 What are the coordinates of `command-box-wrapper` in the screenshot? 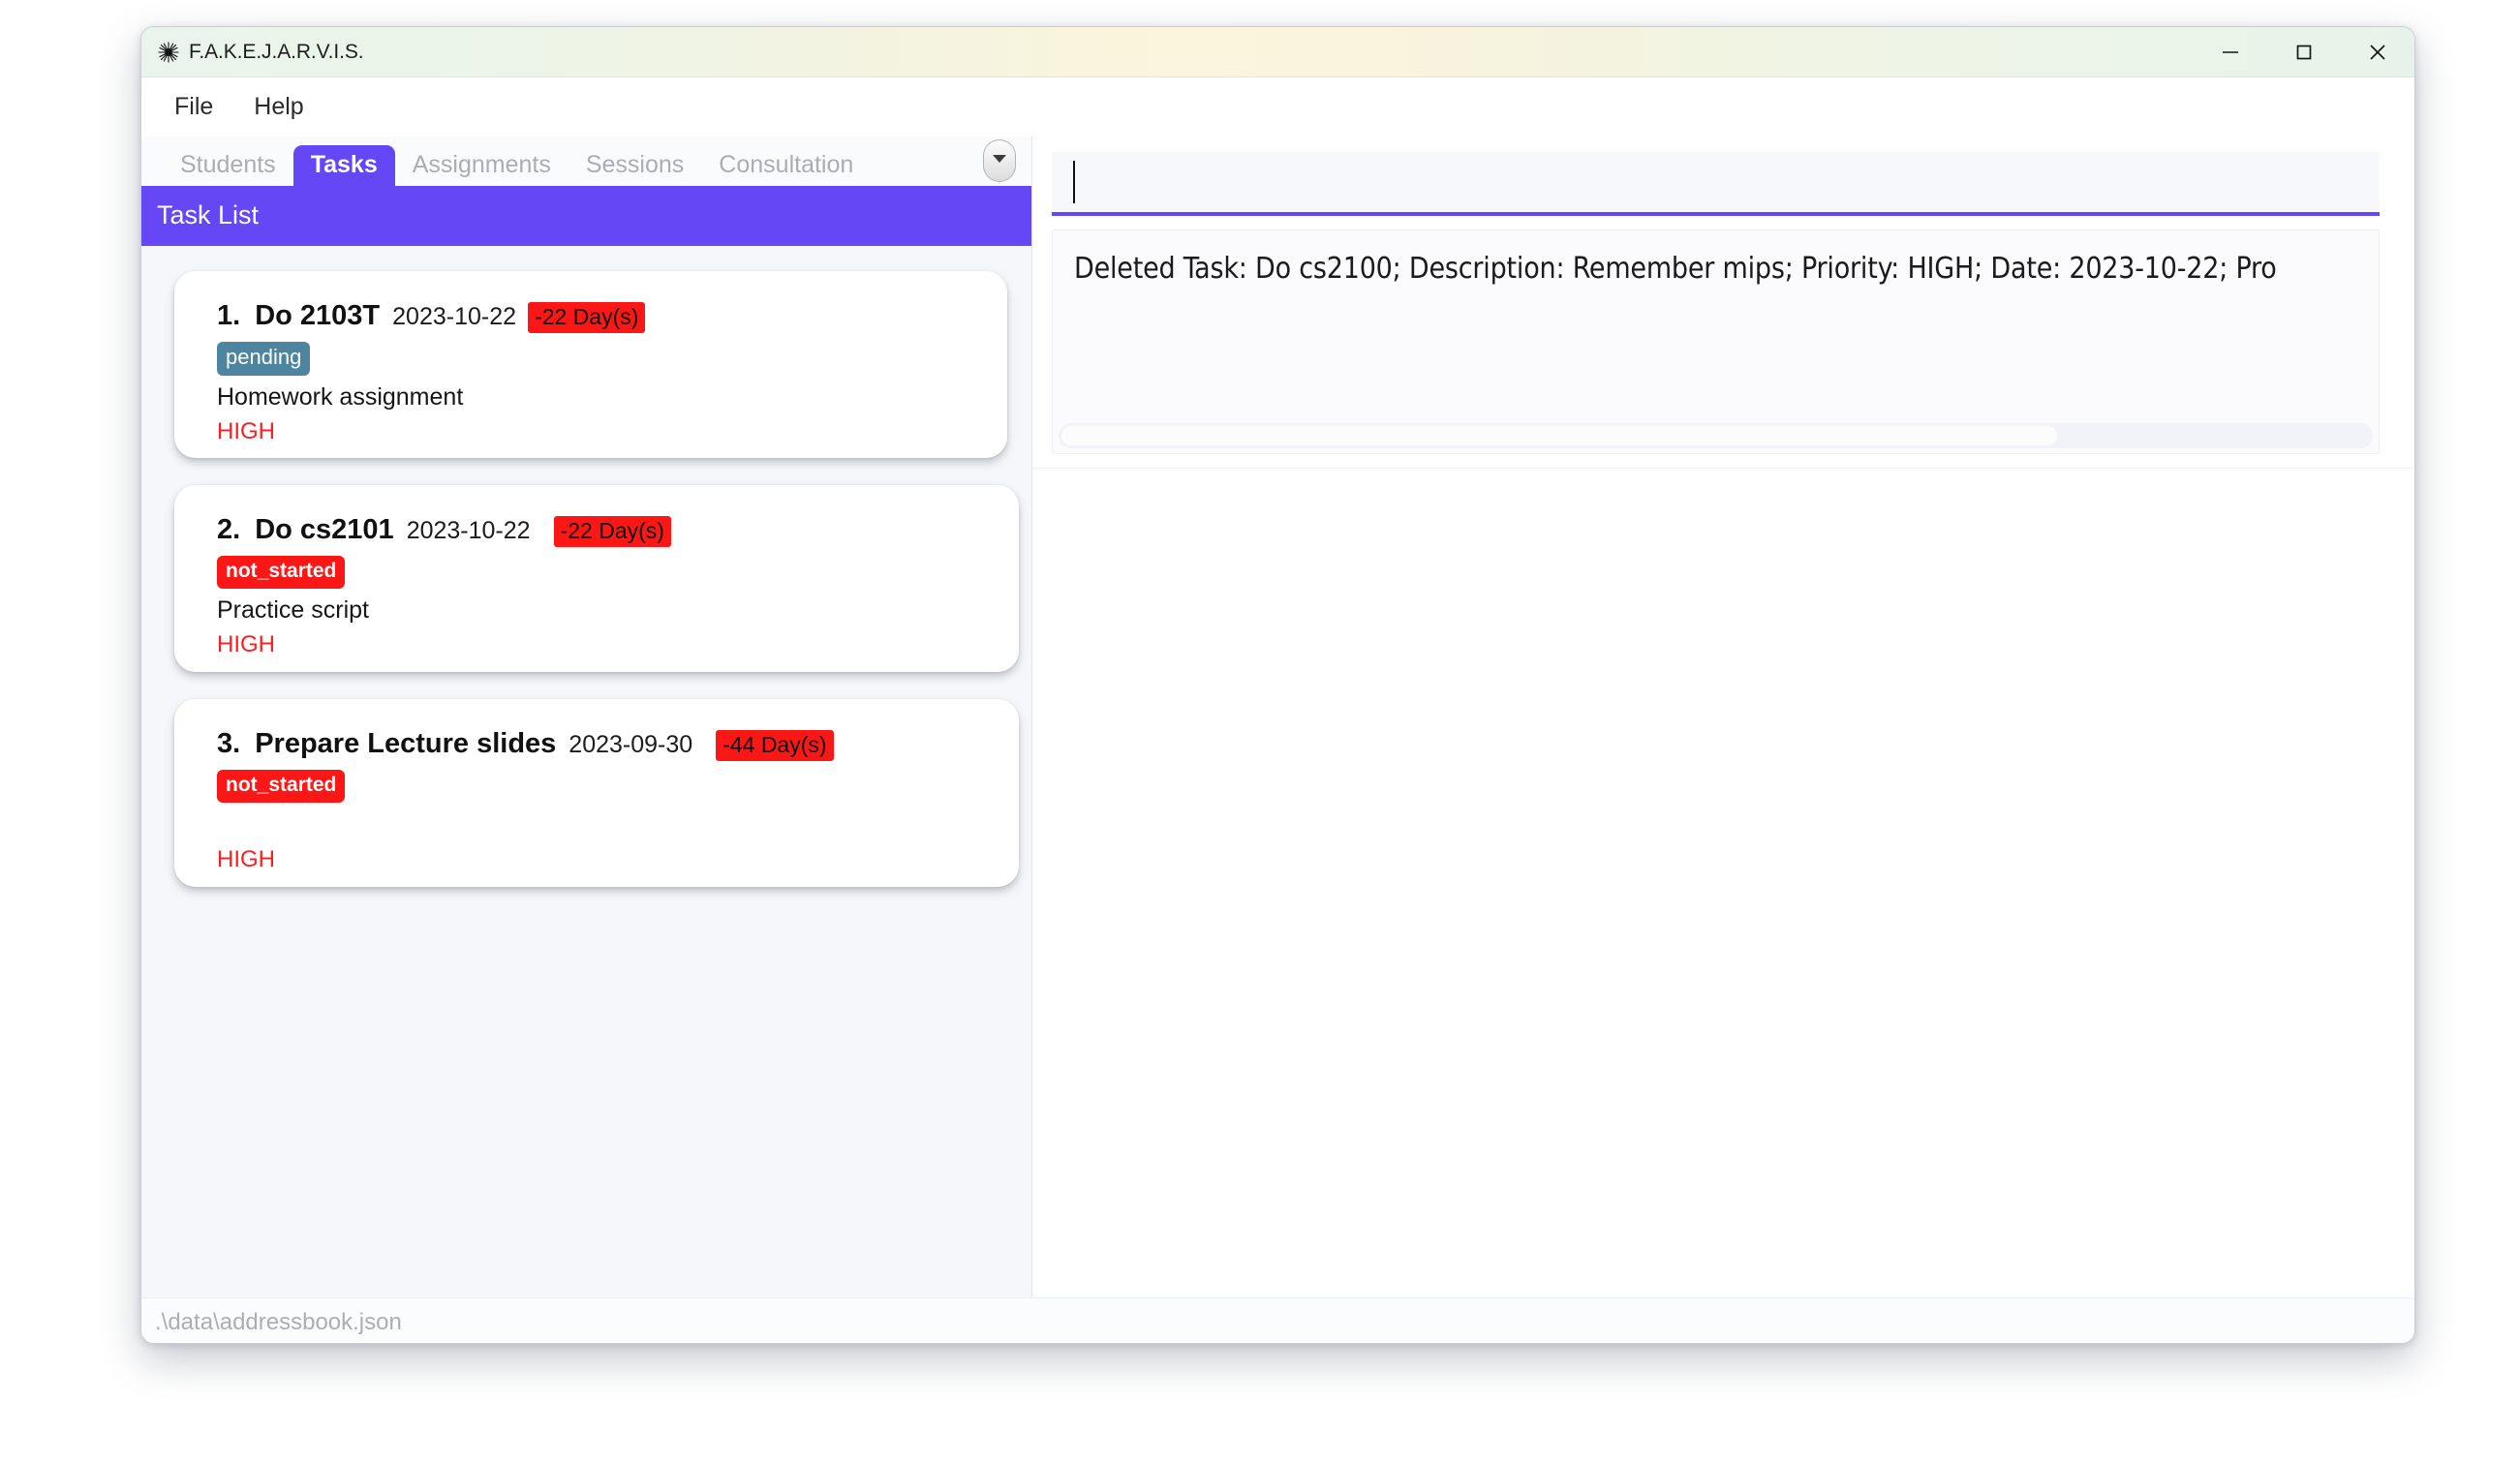 It's located at (1723, 177).